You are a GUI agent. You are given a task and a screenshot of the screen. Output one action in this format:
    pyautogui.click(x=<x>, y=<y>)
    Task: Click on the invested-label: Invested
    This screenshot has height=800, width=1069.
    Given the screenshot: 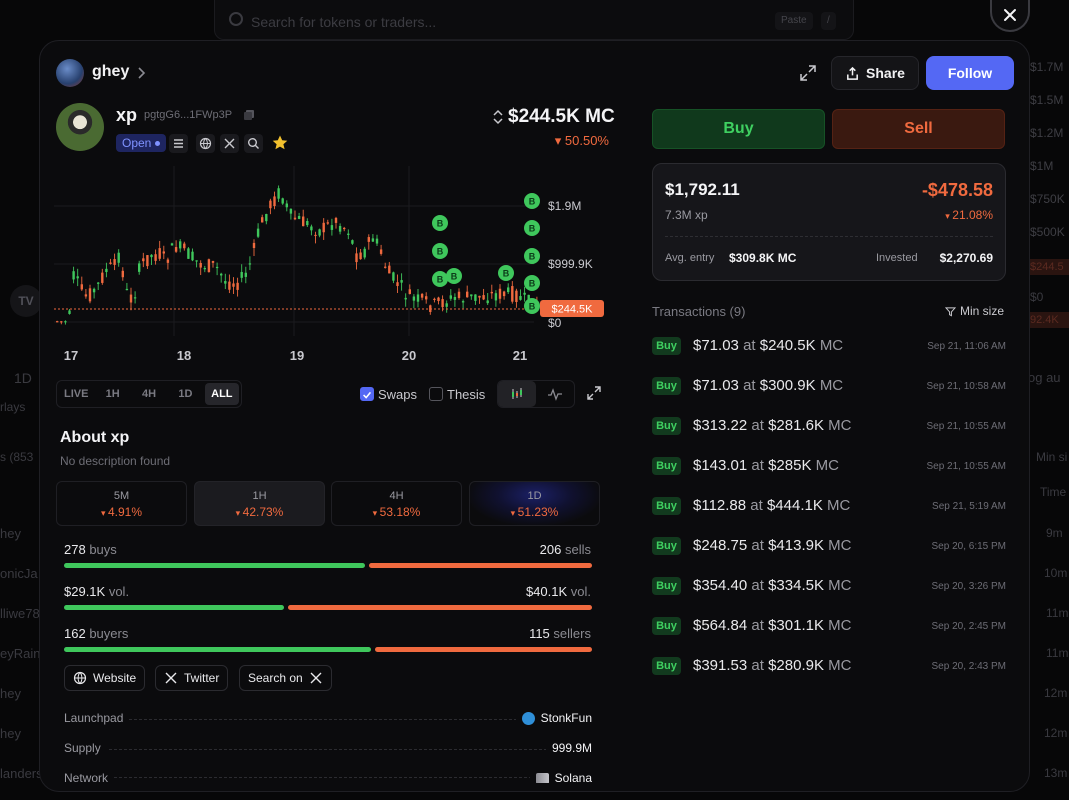 What is the action you would take?
    pyautogui.click(x=897, y=258)
    